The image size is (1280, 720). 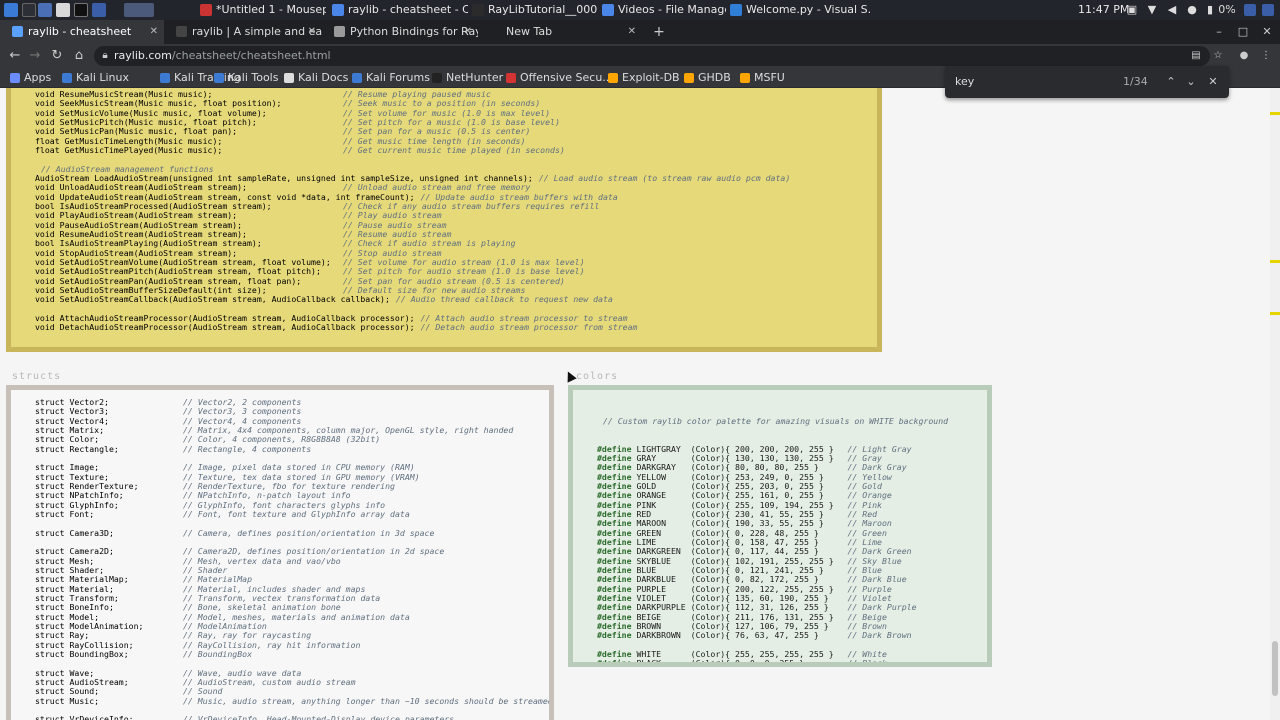 I want to click on find-close-icon: ✕, so click(x=1213, y=82).